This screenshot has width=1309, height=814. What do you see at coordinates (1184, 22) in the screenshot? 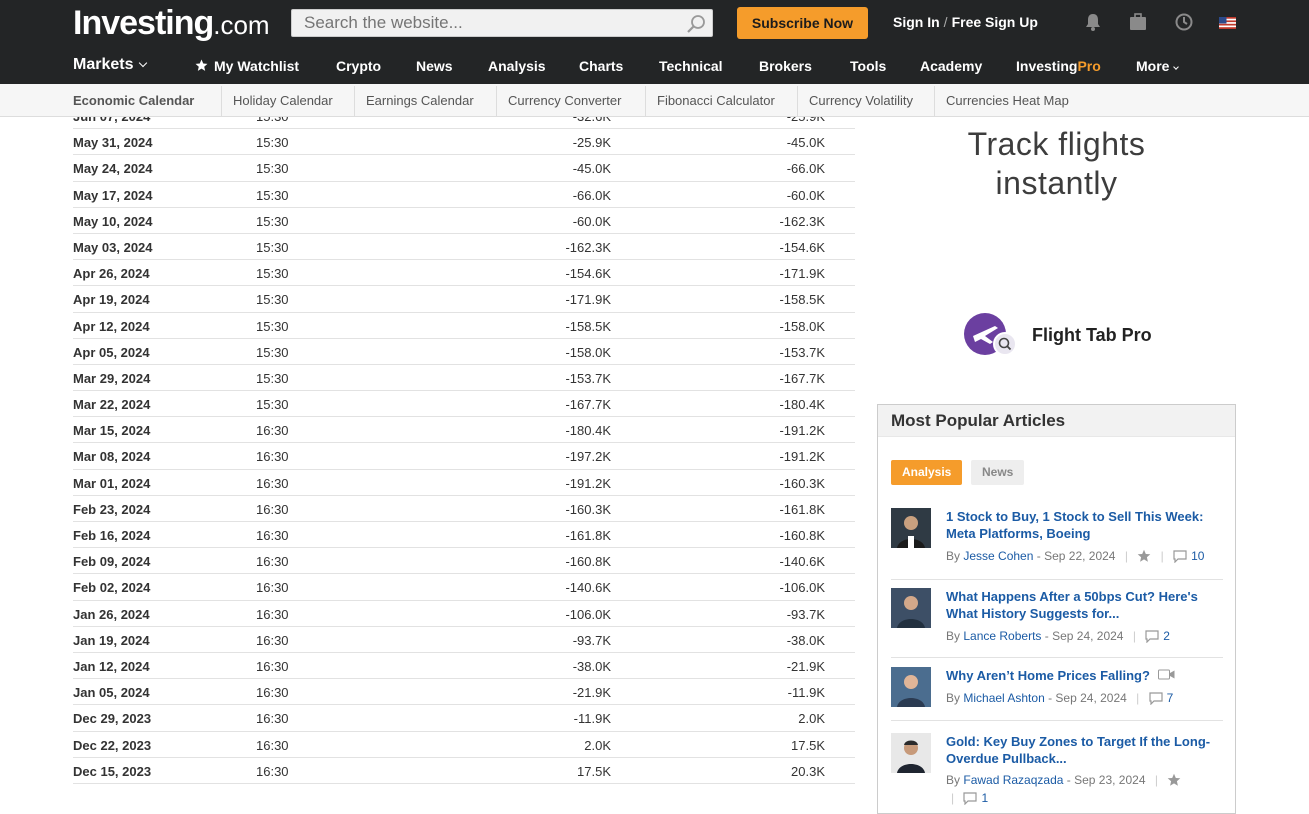
I see `clock-icon` at bounding box center [1184, 22].